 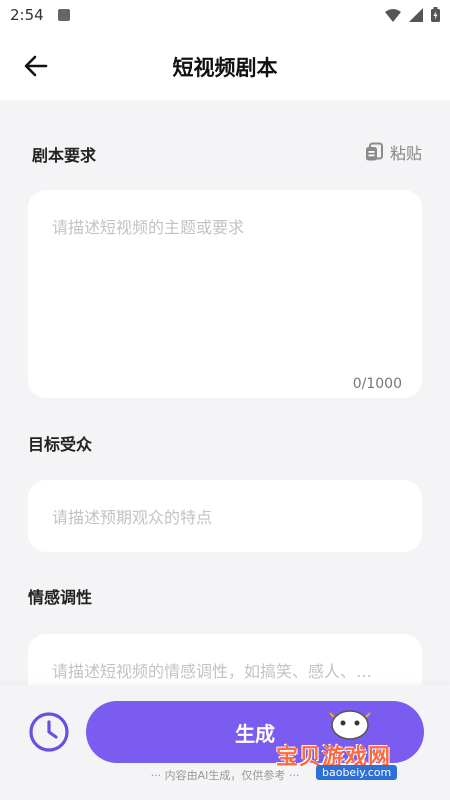 I want to click on page-title: 短视频剧本, so click(x=225, y=68).